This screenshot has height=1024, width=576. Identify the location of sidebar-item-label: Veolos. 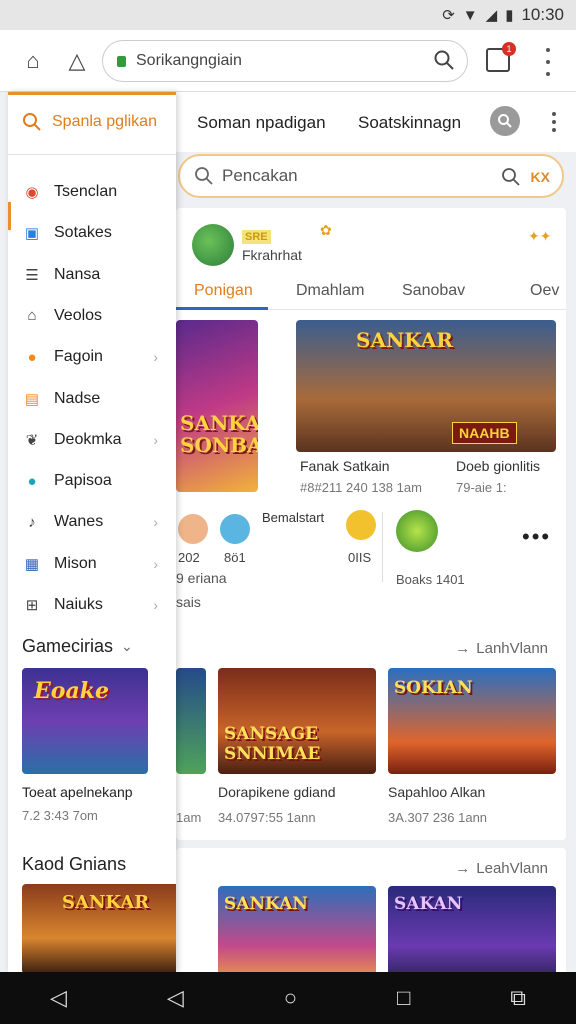
(78, 315).